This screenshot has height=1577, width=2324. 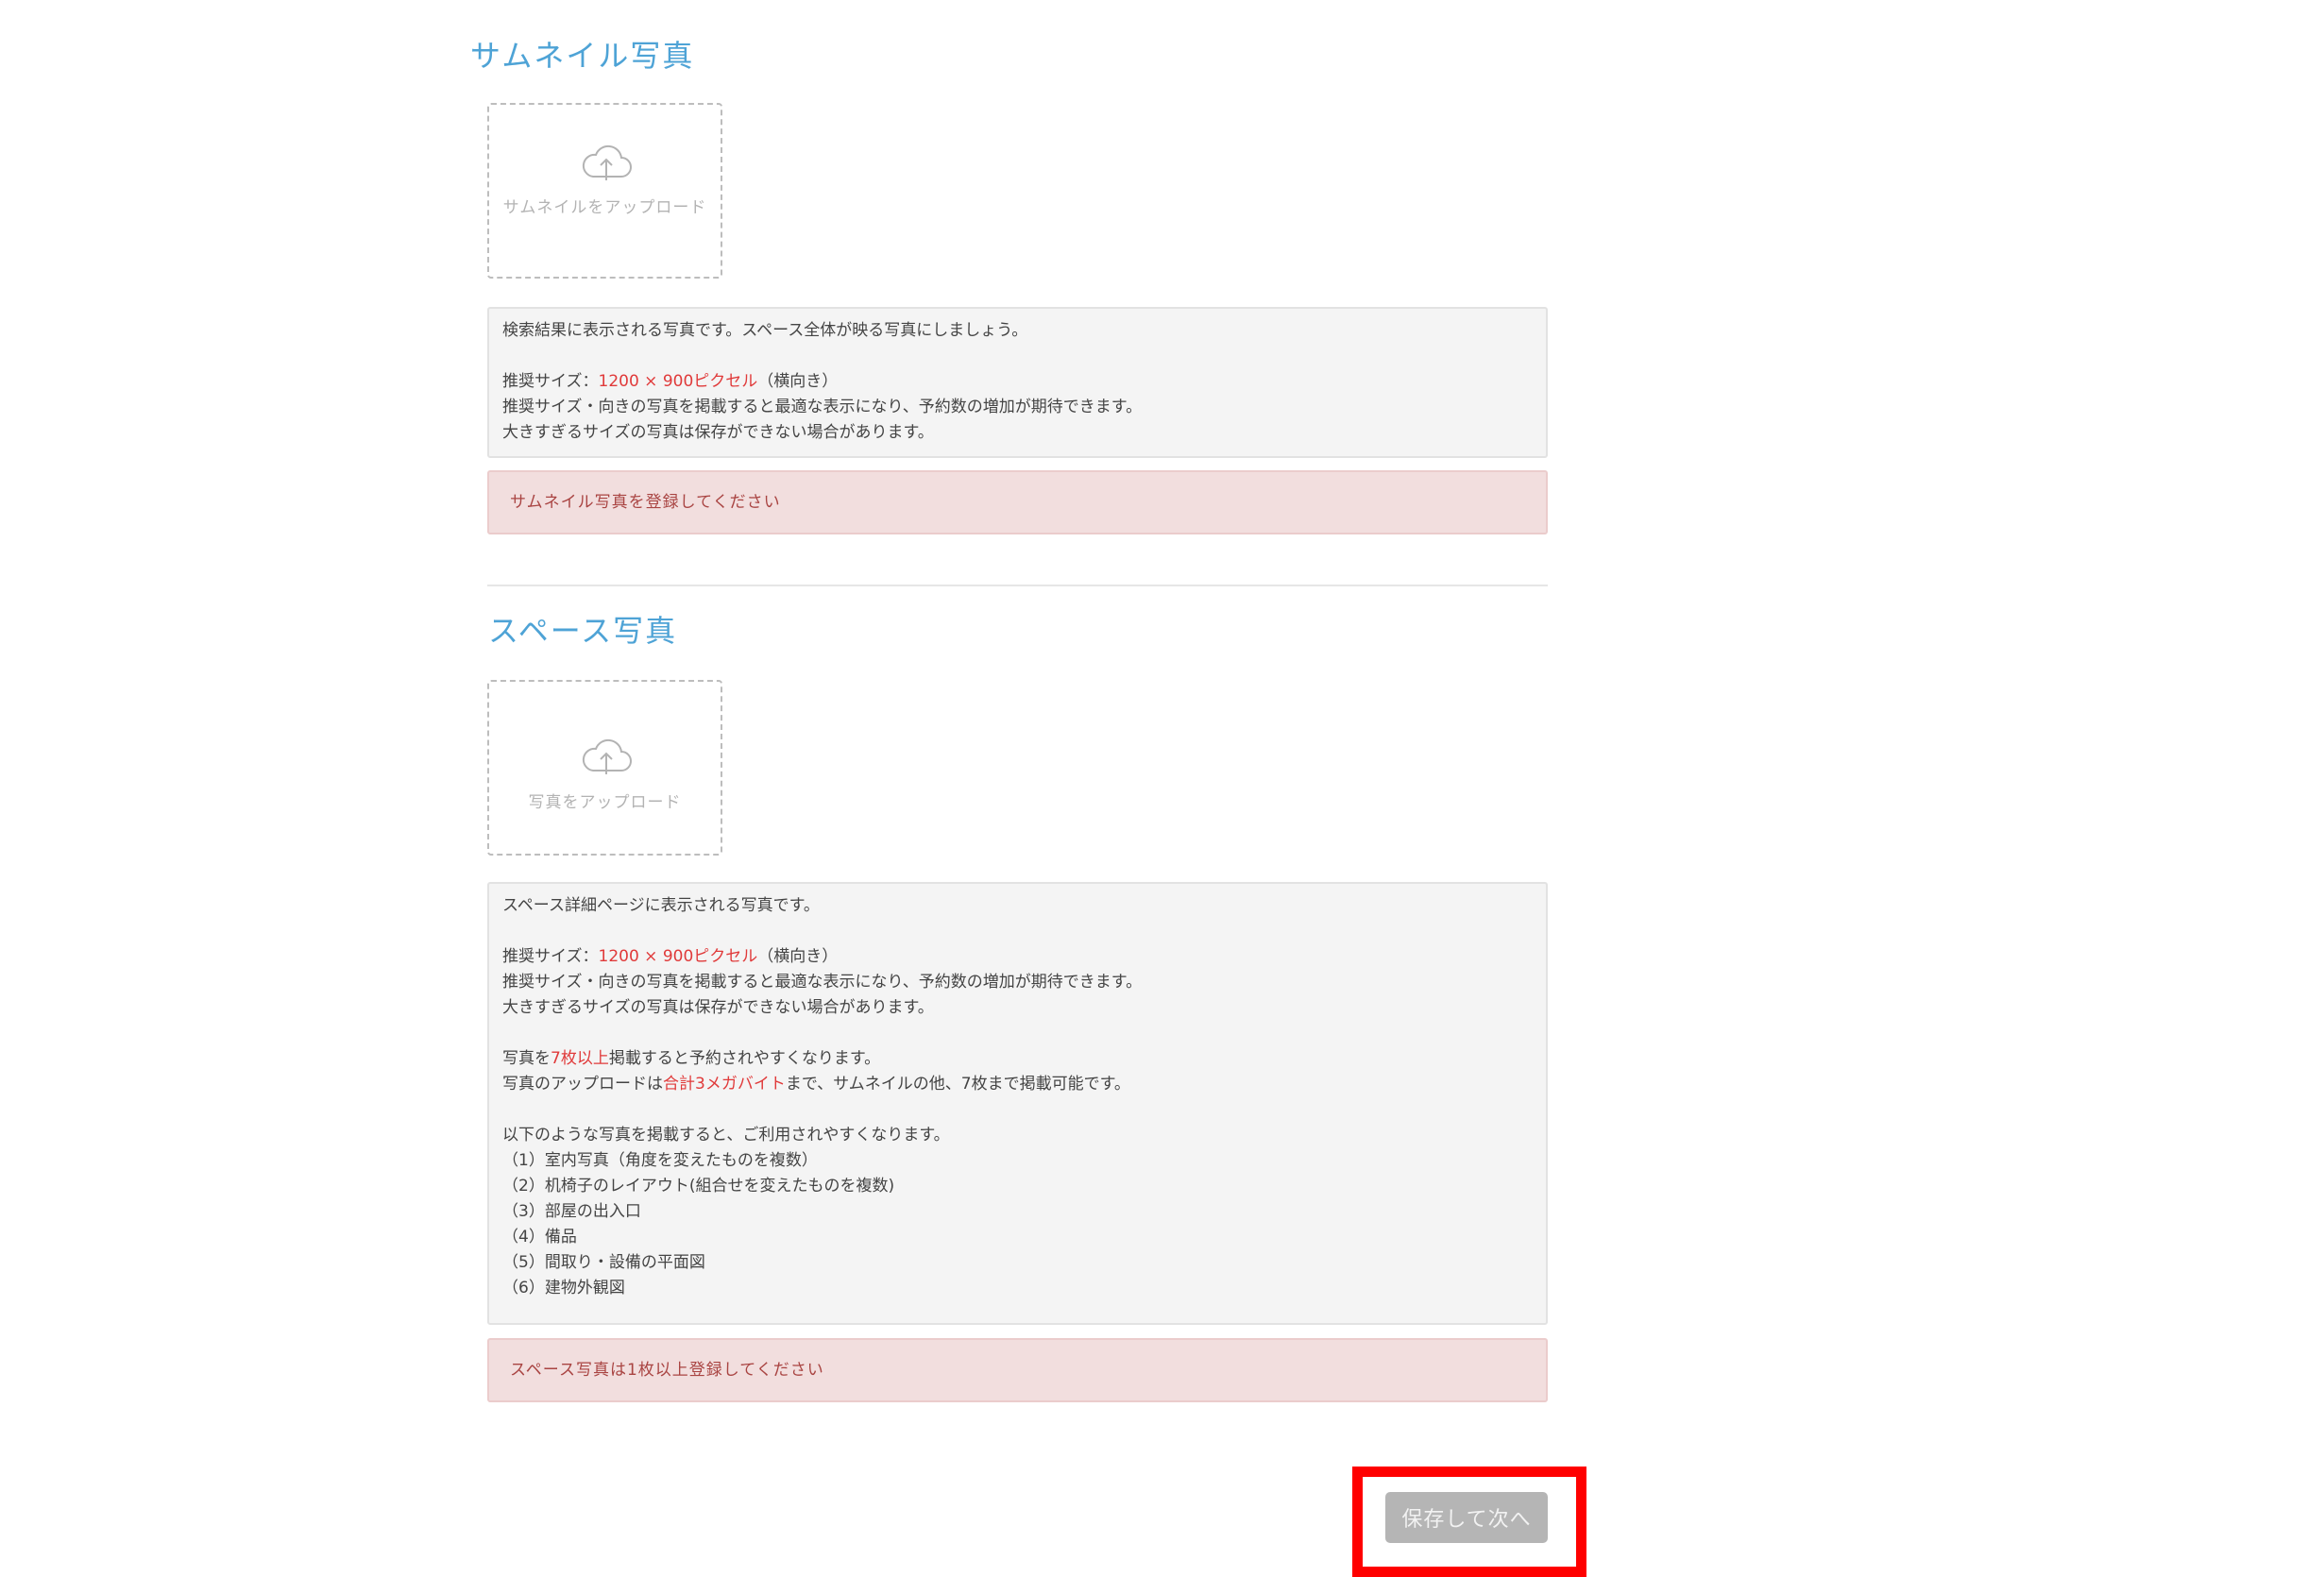 I want to click on list-intro: 以下のような写真を掲載すると、ご利用されやすくなります。, so click(x=726, y=1135).